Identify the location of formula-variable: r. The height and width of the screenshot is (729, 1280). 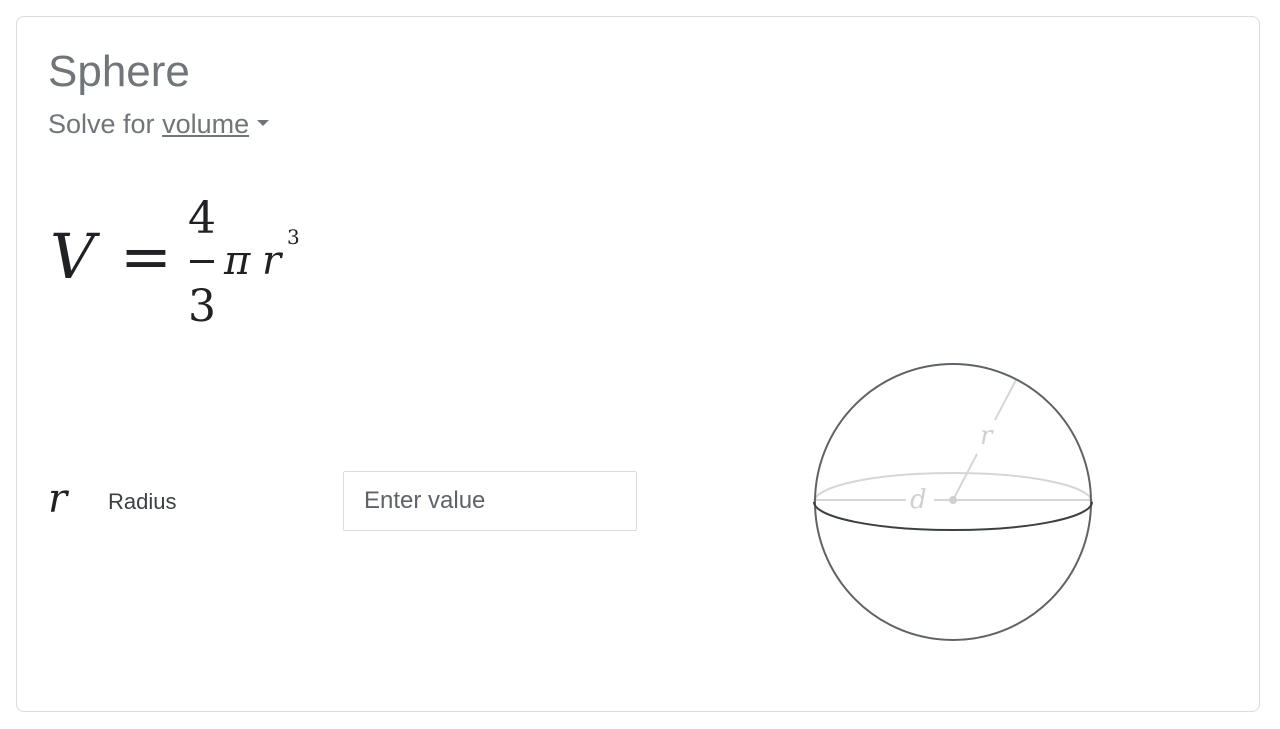
(272, 261).